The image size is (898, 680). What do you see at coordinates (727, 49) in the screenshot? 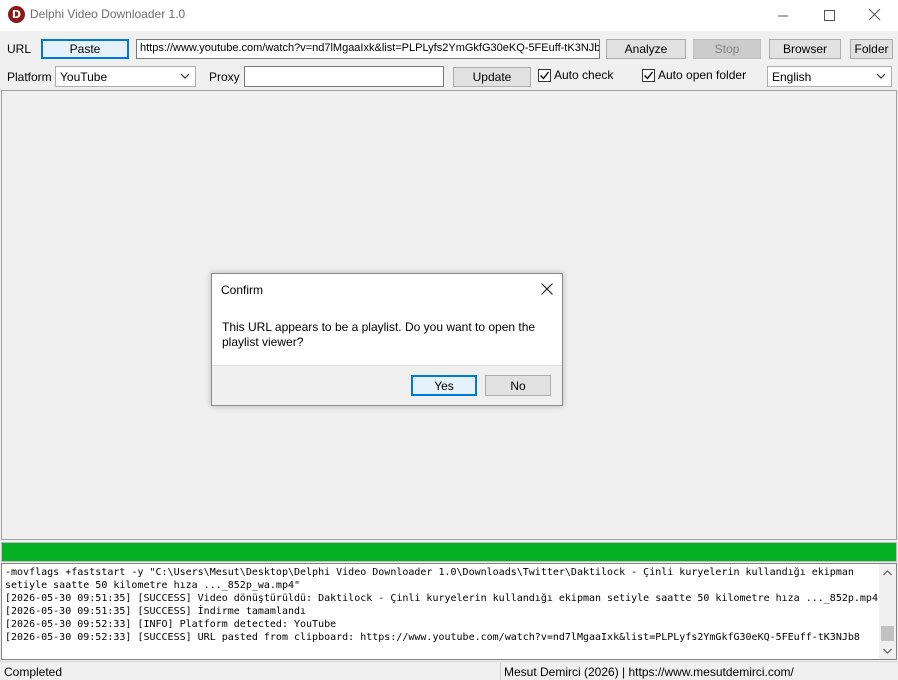
I see `stop-button: Stop` at bounding box center [727, 49].